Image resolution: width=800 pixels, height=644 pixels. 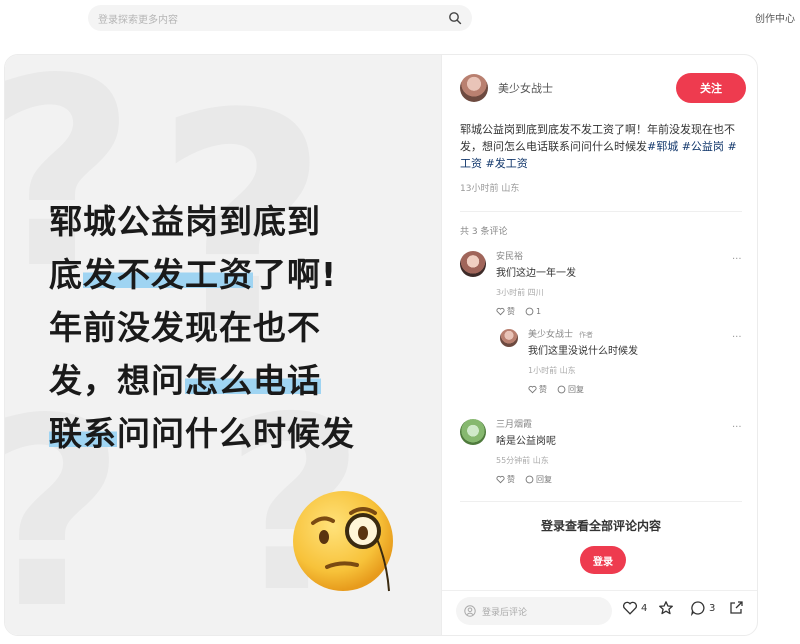 What do you see at coordinates (569, 362) in the screenshot?
I see `comment-reply-item: 美少女战士 作者 我们这里没说什么时候发 1小时前 山东 赞 回复` at bounding box center [569, 362].